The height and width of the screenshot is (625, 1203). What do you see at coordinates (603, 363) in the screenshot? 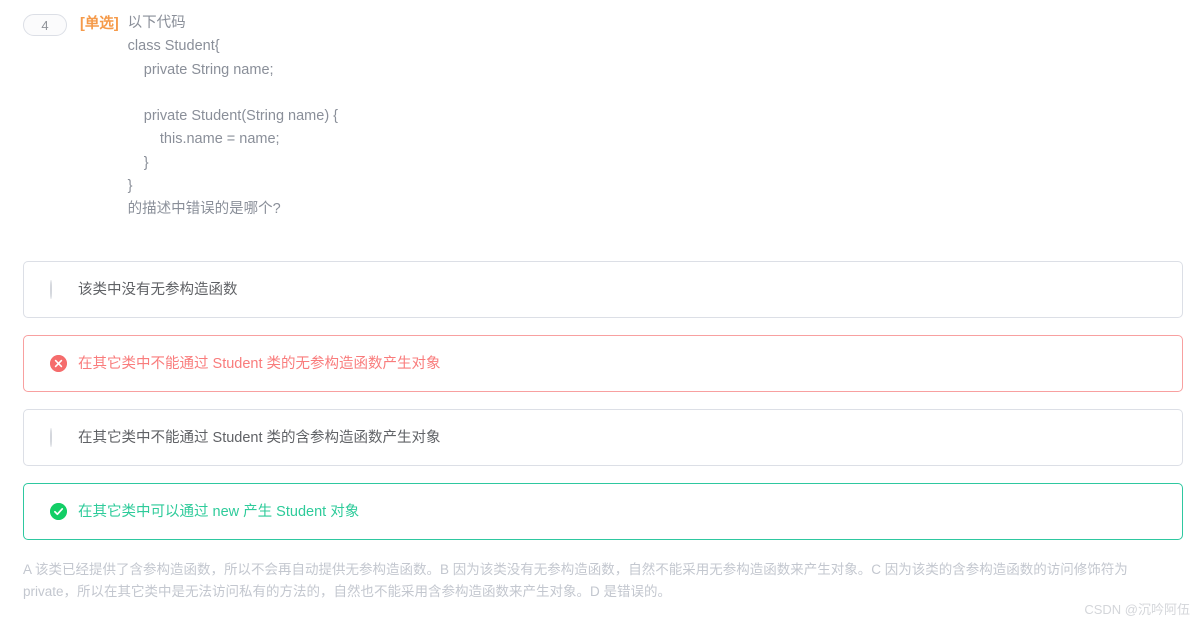
I see `option-item-b: 在其它类中不能通过 Student 类的无参构造函数产生对象` at bounding box center [603, 363].